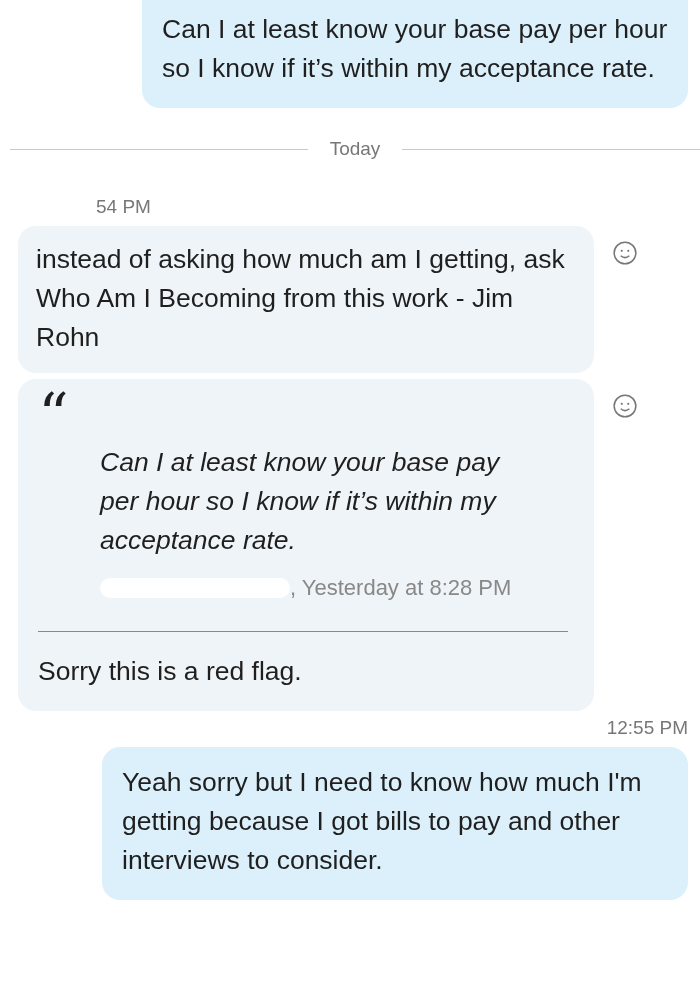 The height and width of the screenshot is (1005, 700). I want to click on timestamp: 12:55 PM, so click(647, 728).